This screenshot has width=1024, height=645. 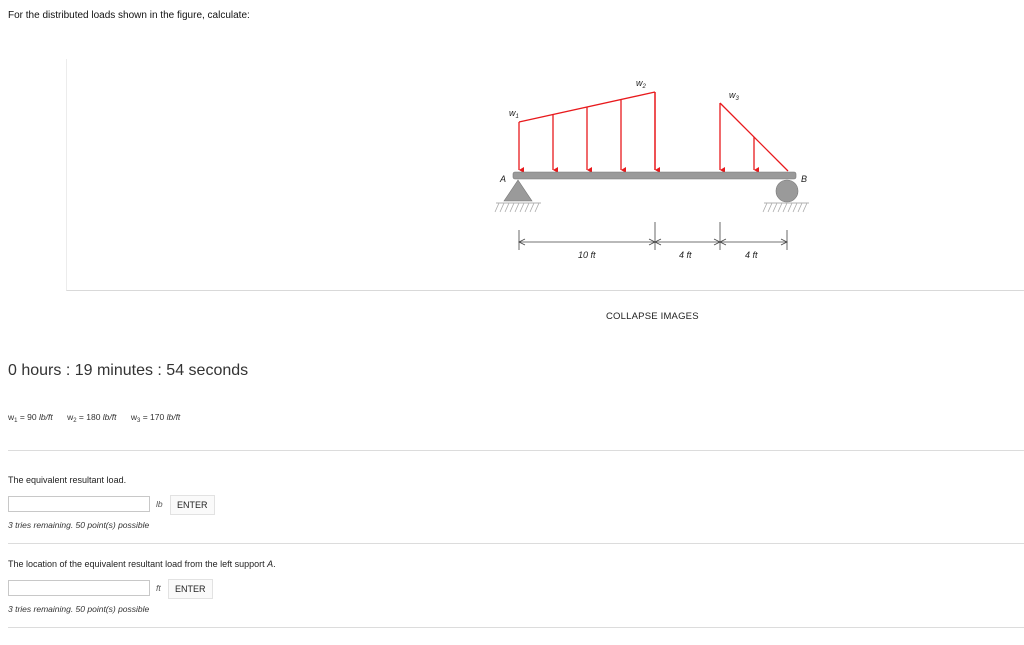 I want to click on question-2-unit: ft, so click(x=158, y=588).